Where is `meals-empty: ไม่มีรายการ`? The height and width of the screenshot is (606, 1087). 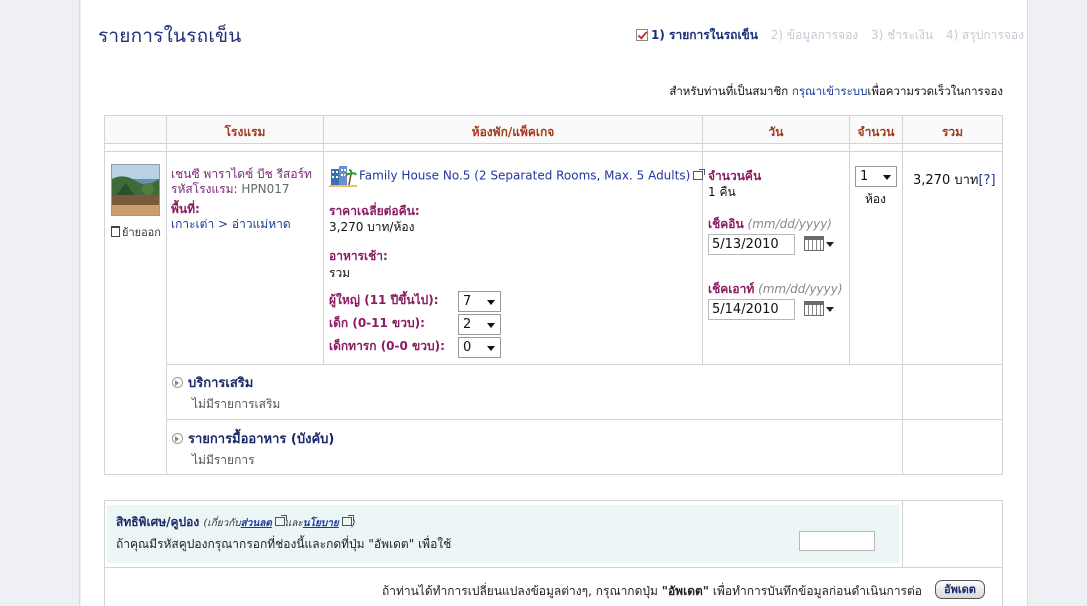 meals-empty: ไม่มีรายการ is located at coordinates (223, 460).